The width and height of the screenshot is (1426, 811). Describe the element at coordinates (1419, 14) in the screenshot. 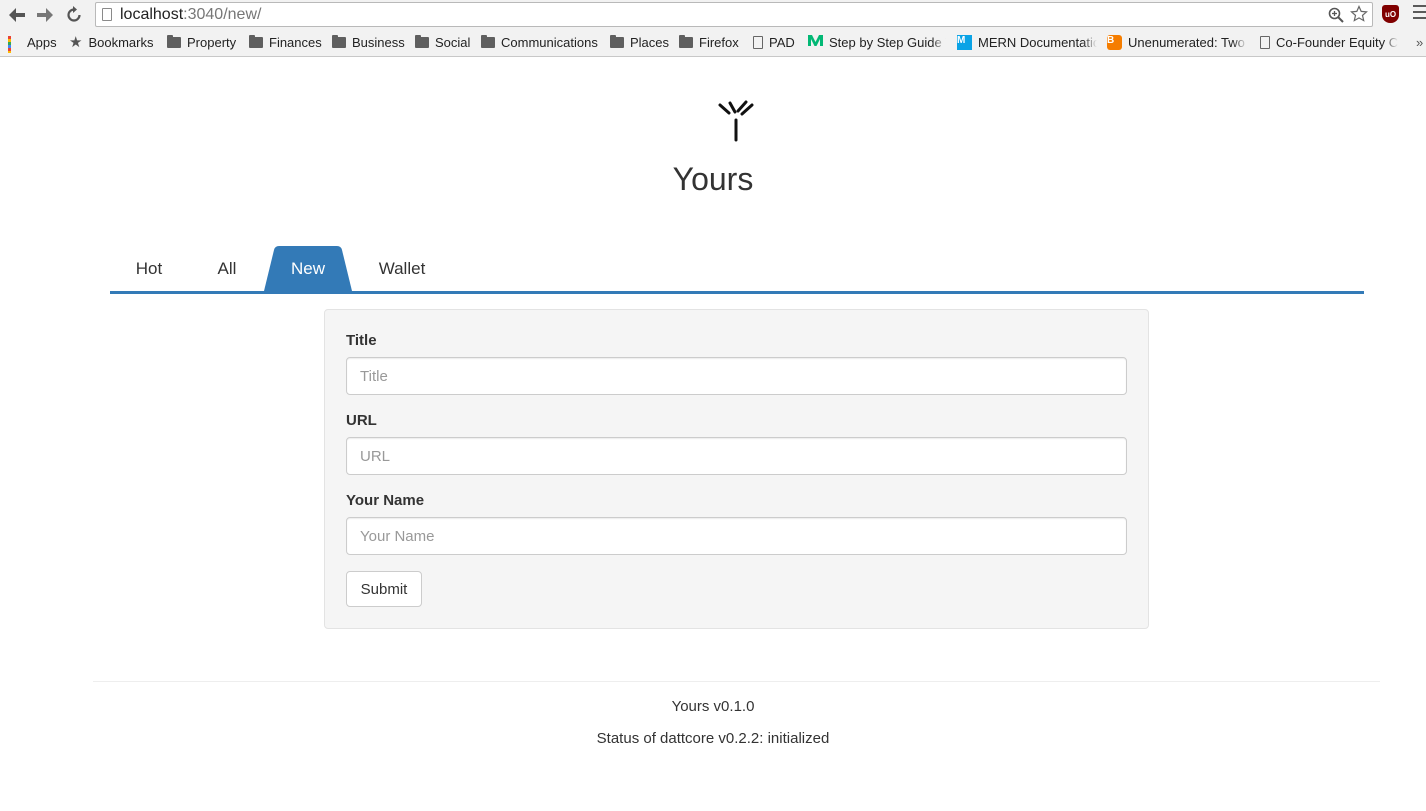

I see `browser-menu-icon` at that location.